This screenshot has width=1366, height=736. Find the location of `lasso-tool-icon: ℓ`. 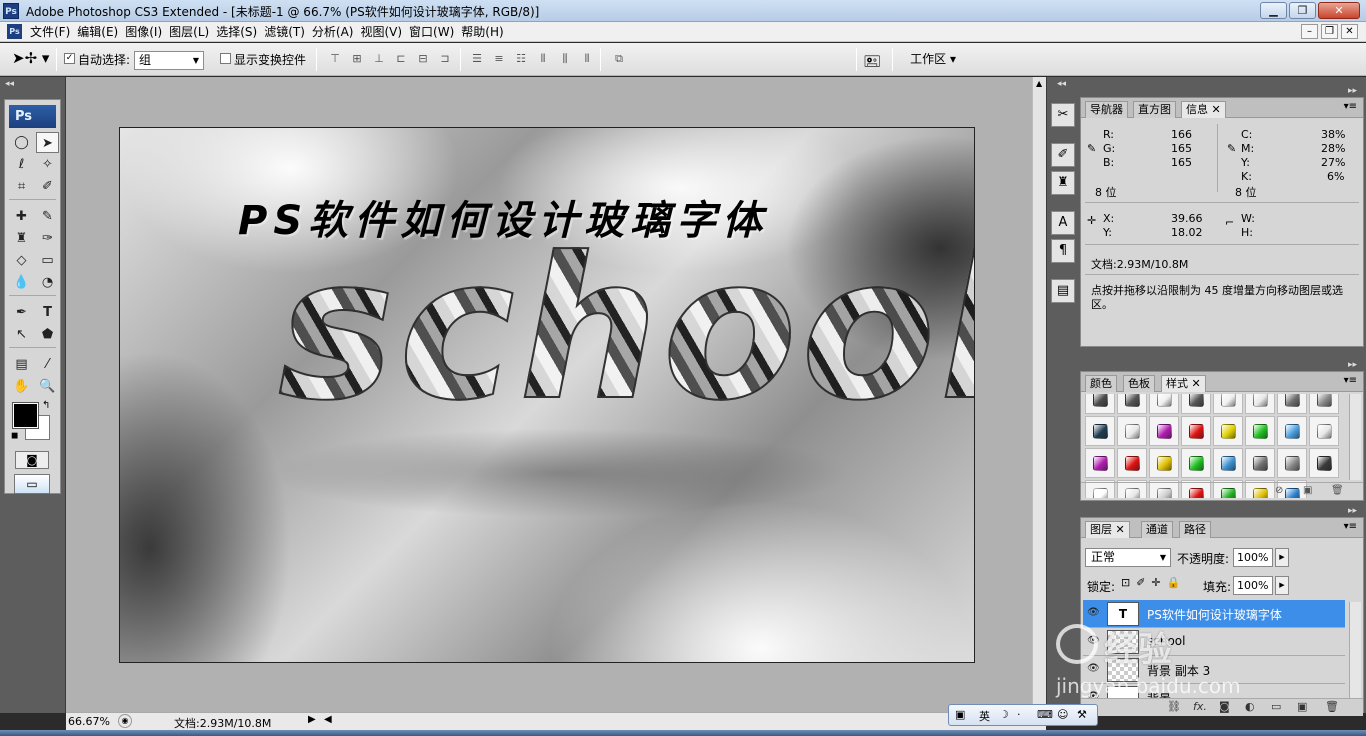

lasso-tool-icon: ℓ is located at coordinates (21, 164).